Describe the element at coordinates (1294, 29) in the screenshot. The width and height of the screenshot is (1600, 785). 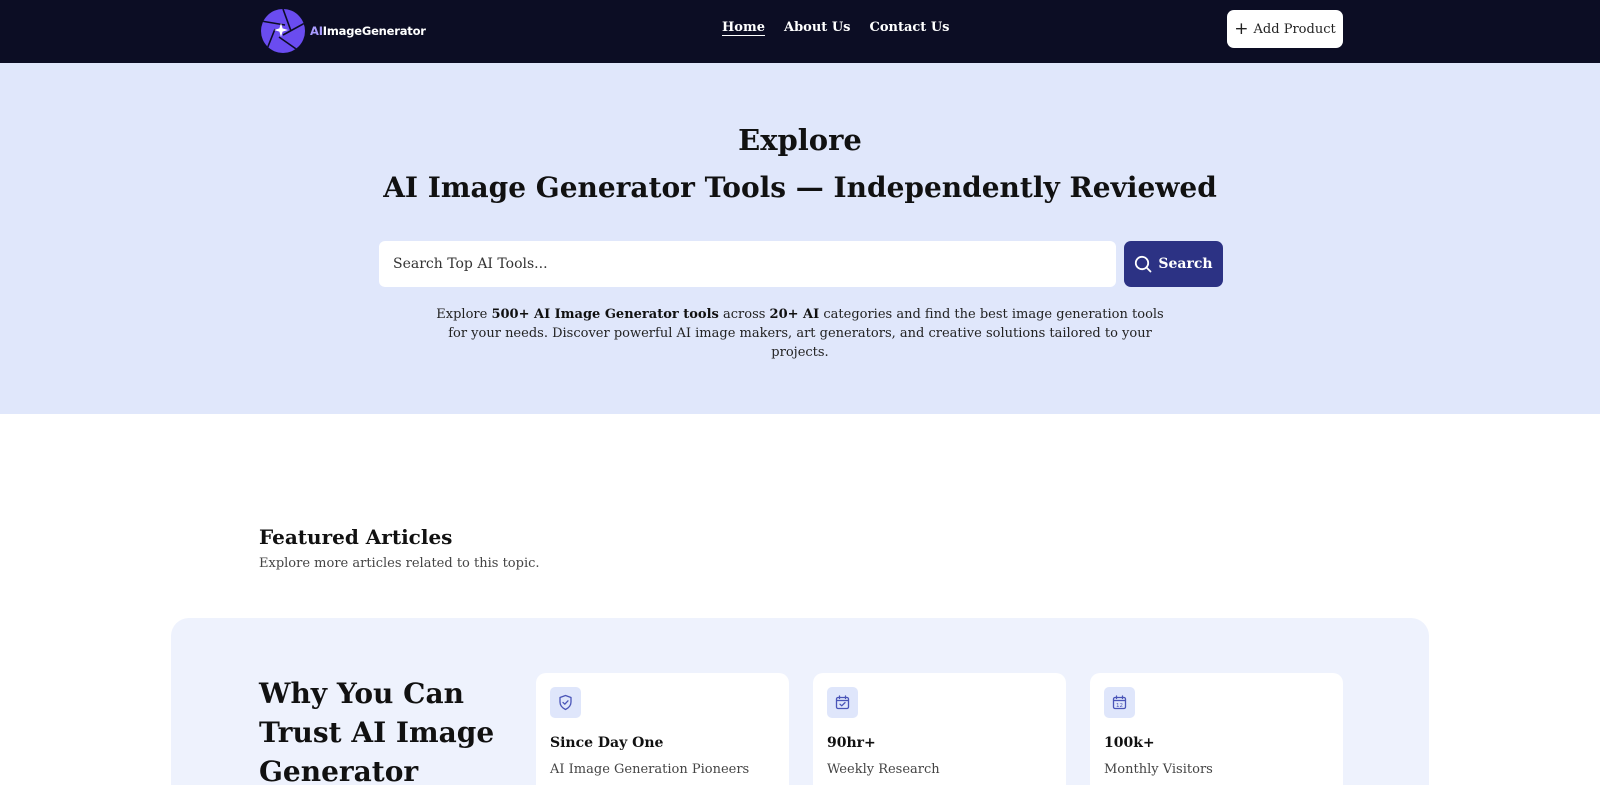
I see `add-product-label: Add Product` at that location.